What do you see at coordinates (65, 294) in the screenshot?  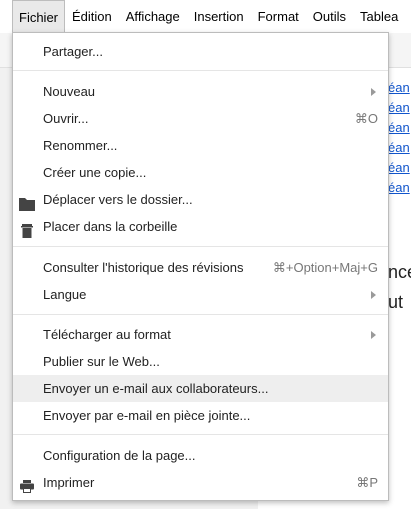 I see `menu-item-label: Langue` at bounding box center [65, 294].